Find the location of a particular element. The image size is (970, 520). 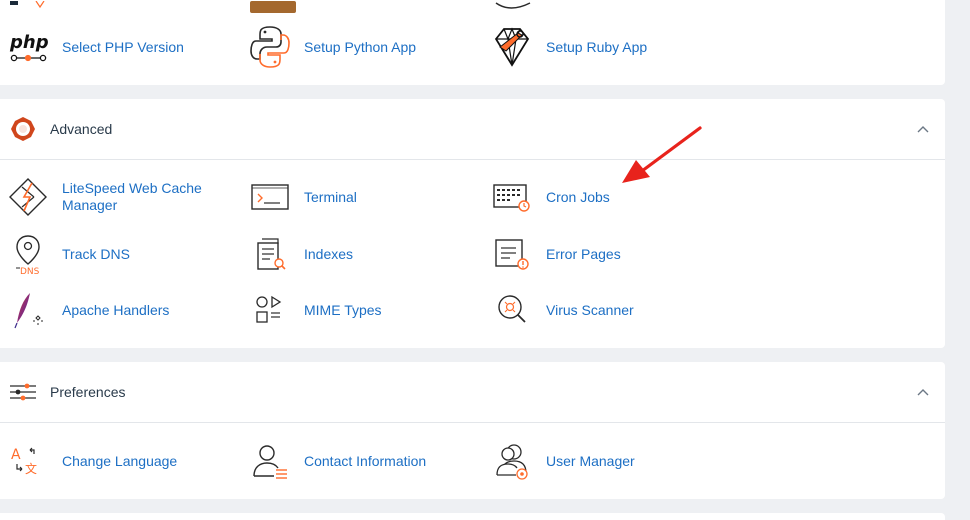

mime-types-link: MIME Types is located at coordinates (316, 310).